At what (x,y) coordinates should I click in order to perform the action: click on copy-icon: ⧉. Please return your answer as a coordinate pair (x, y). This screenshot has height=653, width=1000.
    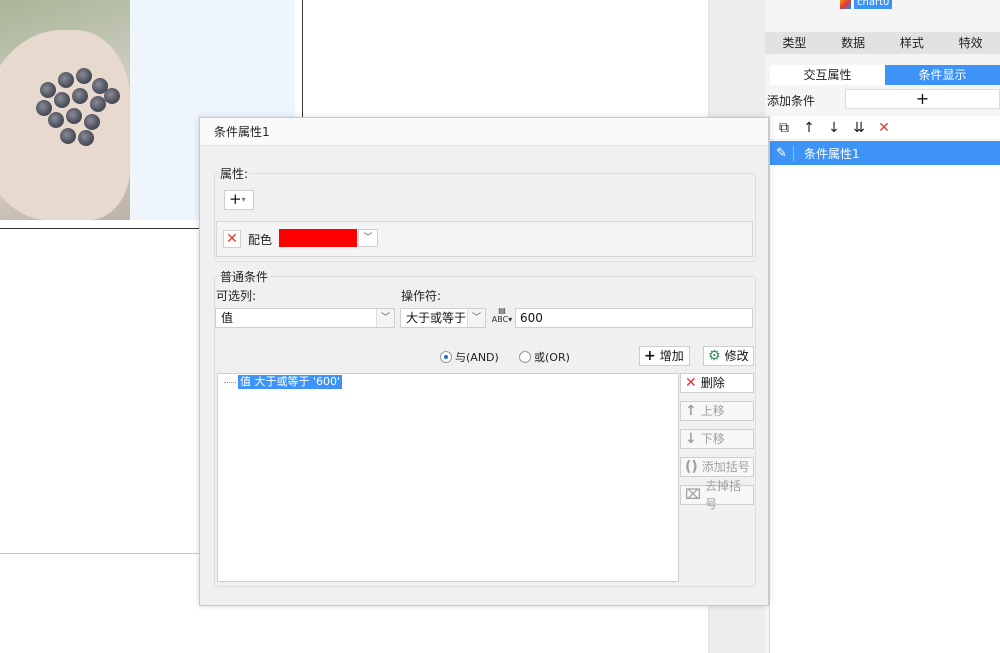
    Looking at the image, I should click on (784, 128).